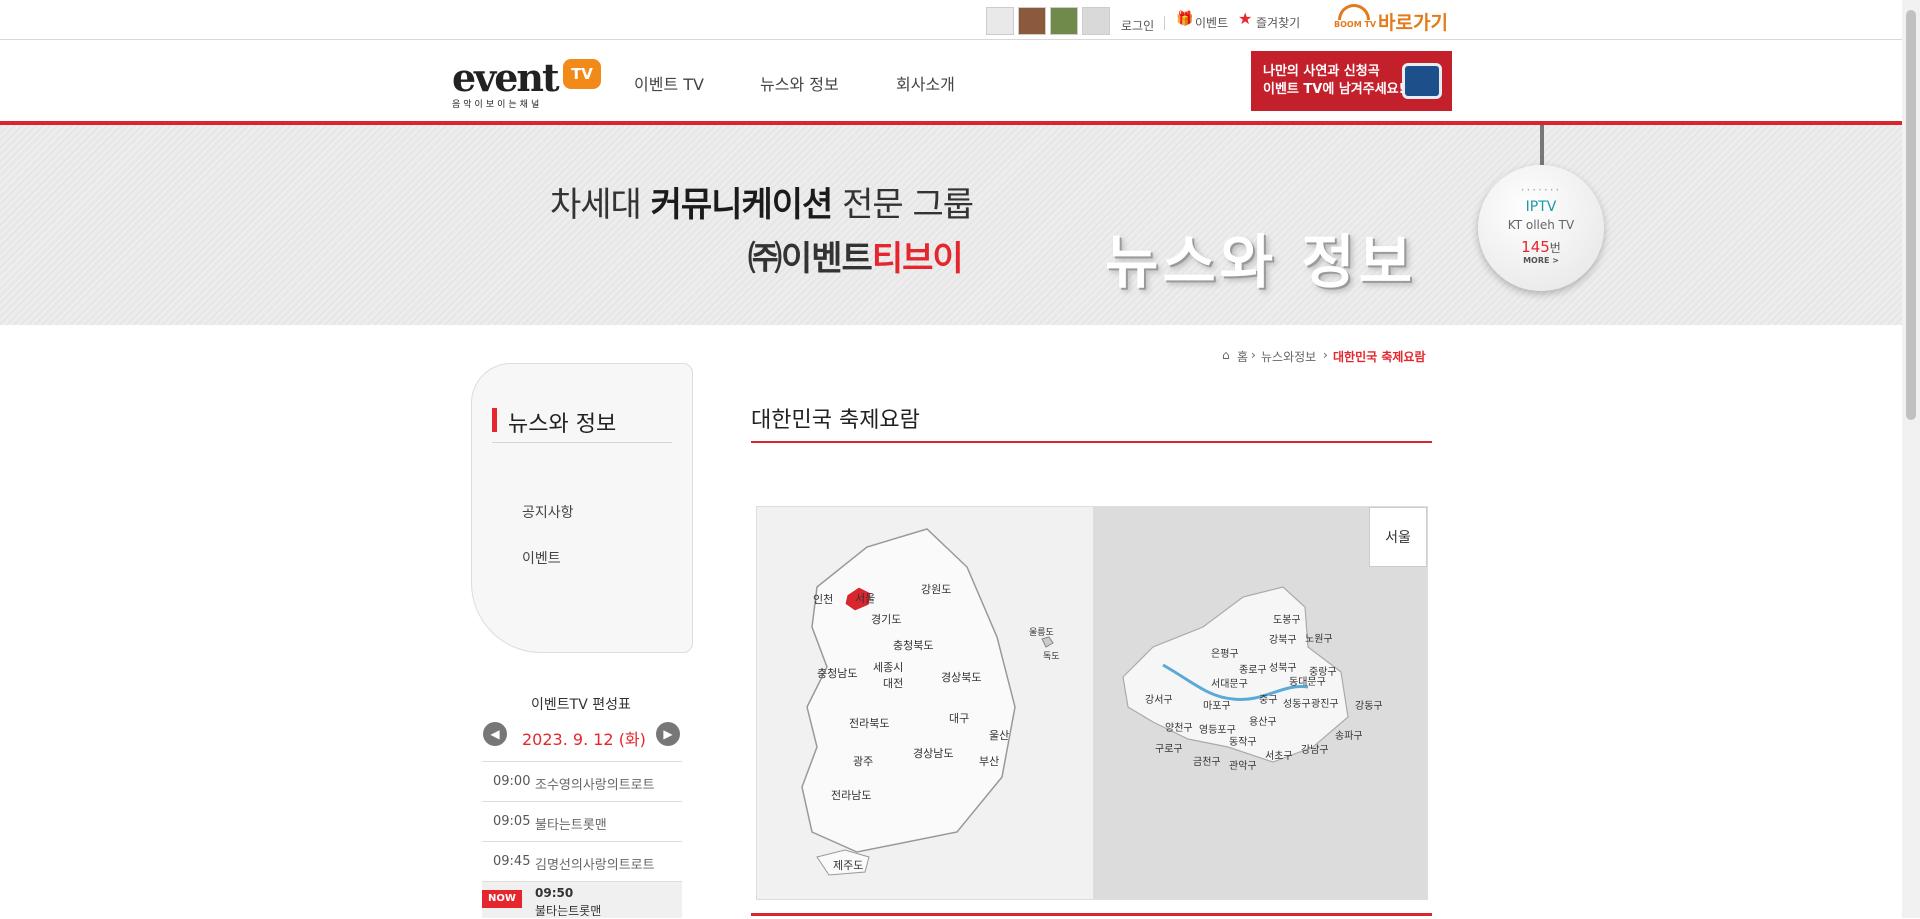 The image size is (1920, 919). Describe the element at coordinates (554, 893) in the screenshot. I see `now-time: 09:50` at that location.